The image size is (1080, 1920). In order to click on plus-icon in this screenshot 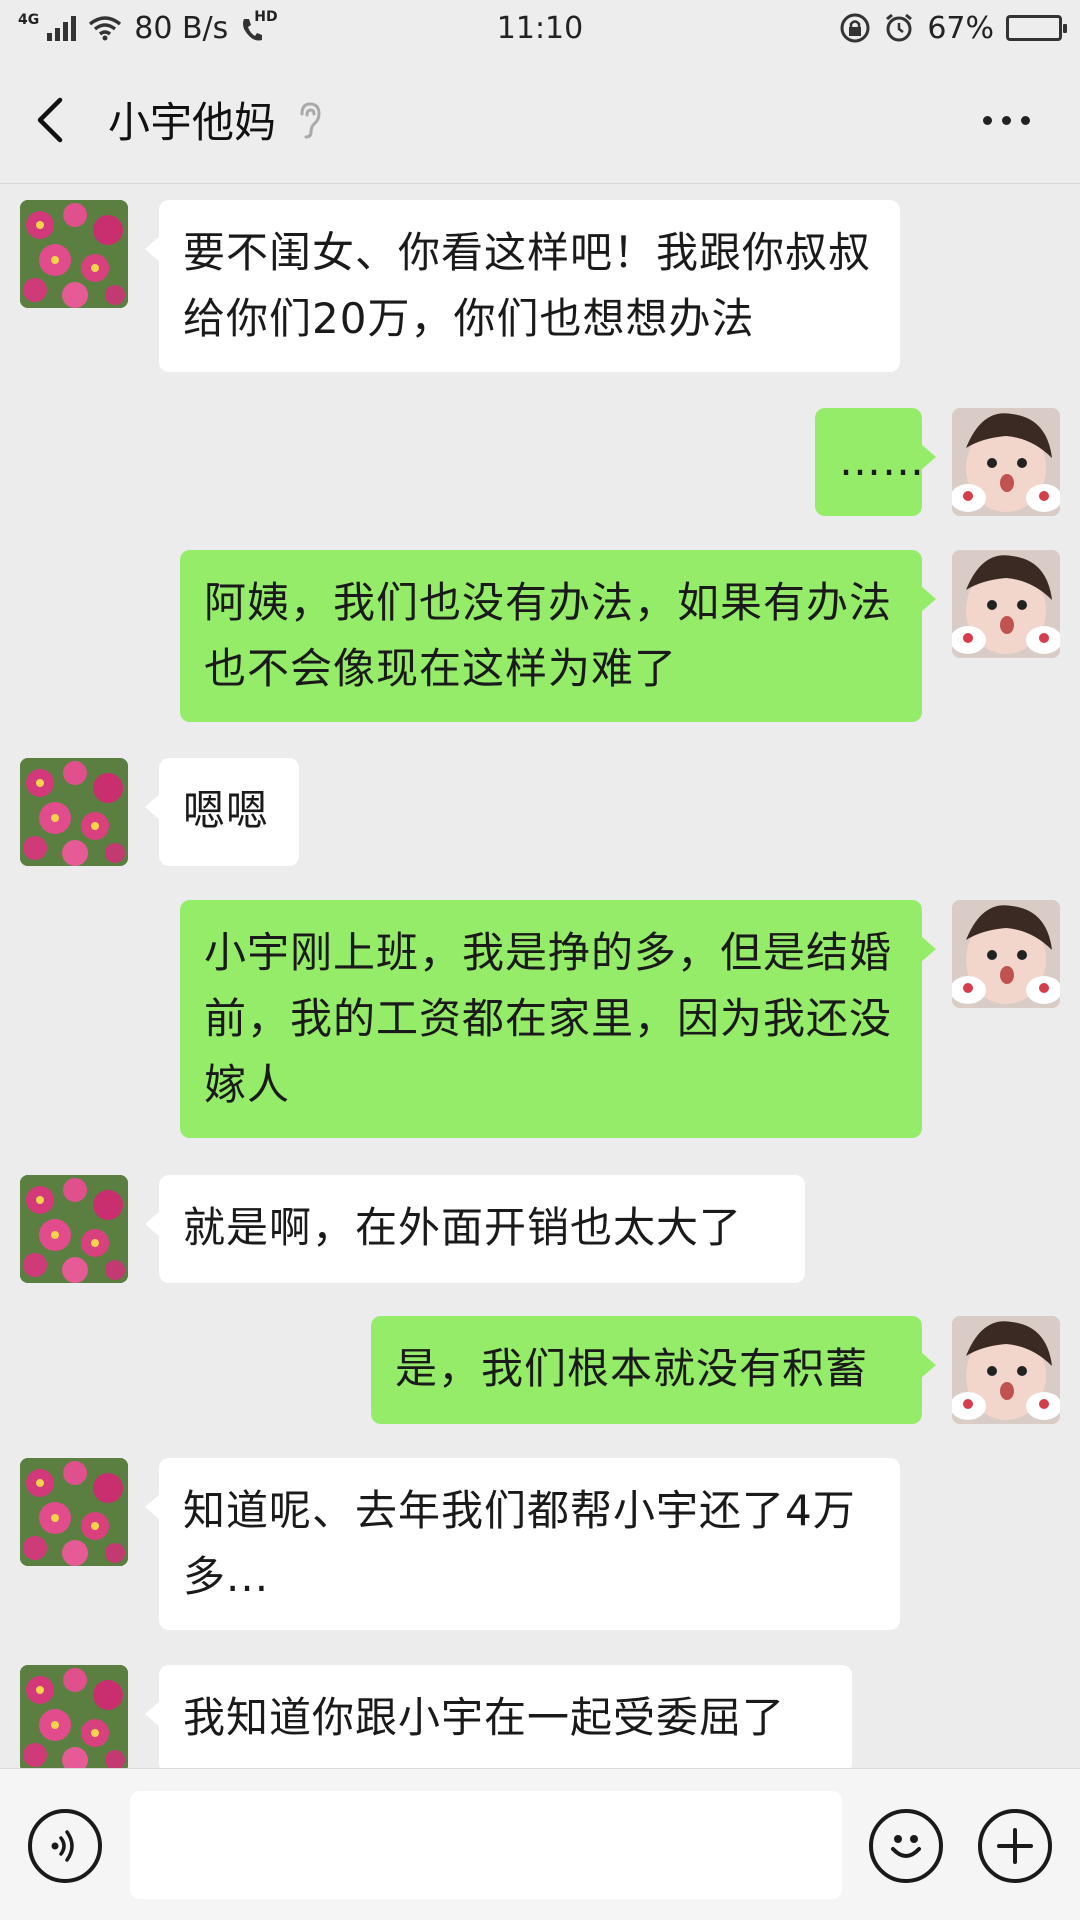, I will do `click(1015, 1846)`.